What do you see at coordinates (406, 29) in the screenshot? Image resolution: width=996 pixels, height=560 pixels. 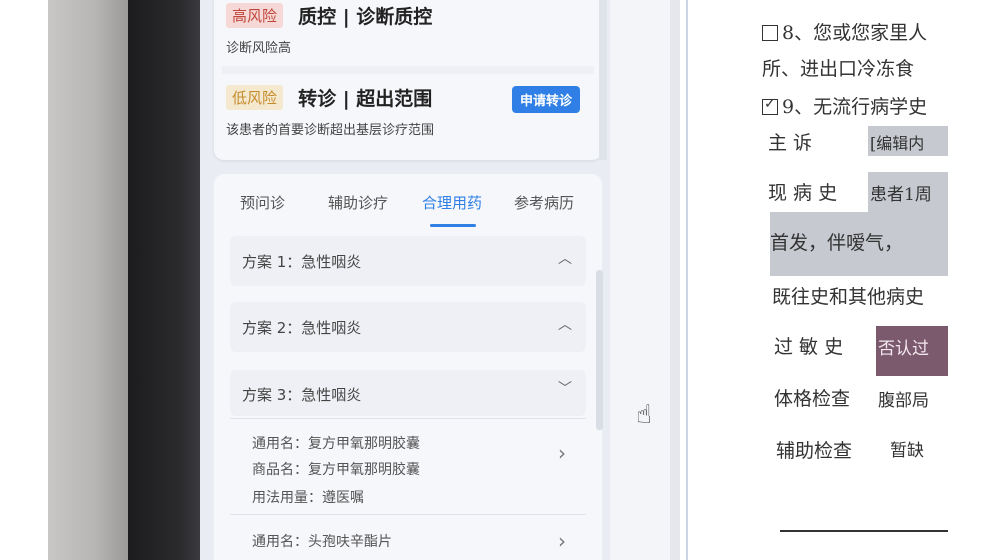 I see `high-risk-alert: 高风险 质控 | 诊断质控 诊断风险高` at bounding box center [406, 29].